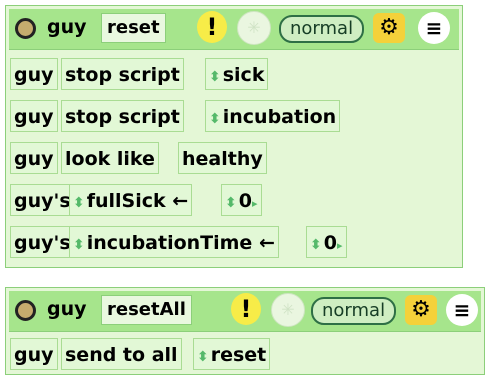 The width and height of the screenshot is (489, 377). Describe the element at coordinates (234, 29) in the screenshot. I see `script-header: guy reset ! ✳ normal ⚙ ≡` at that location.